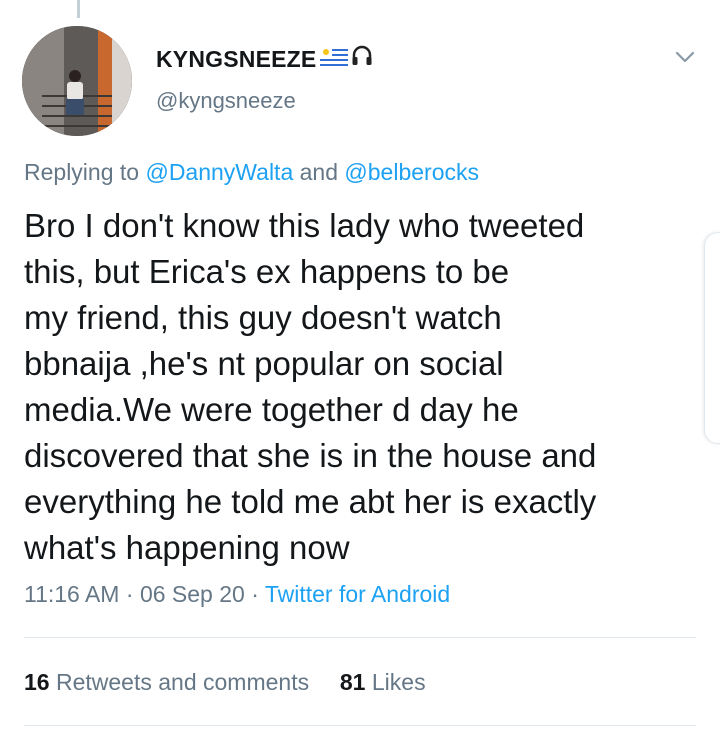 The height and width of the screenshot is (731, 720). What do you see at coordinates (395, 682) in the screenshot?
I see `likes-label: Likes` at bounding box center [395, 682].